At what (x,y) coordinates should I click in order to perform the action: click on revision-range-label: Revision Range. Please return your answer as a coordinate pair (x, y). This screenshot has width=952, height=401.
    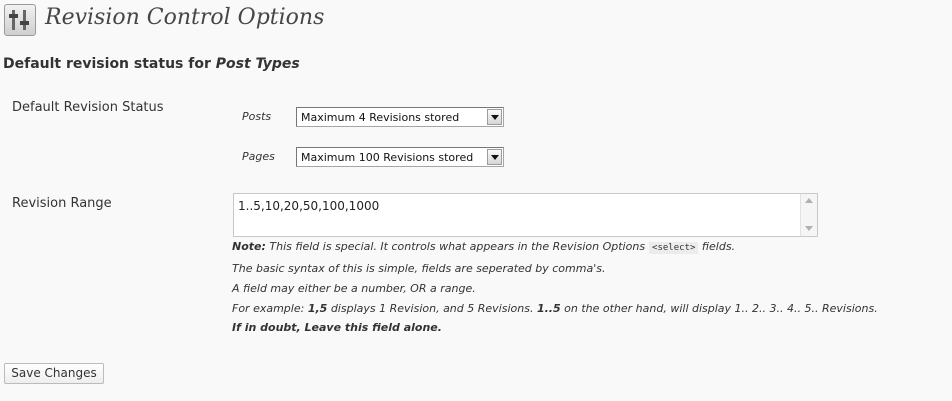
    Looking at the image, I should click on (62, 203).